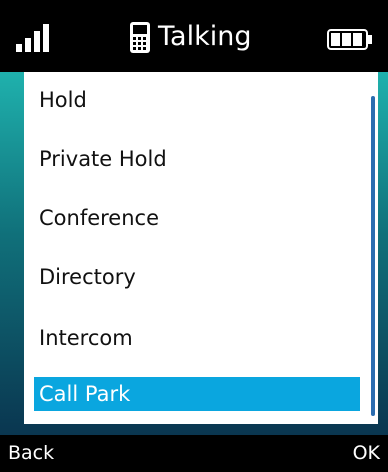 This screenshot has width=388, height=472. I want to click on back-softkey: Back, so click(31, 453).